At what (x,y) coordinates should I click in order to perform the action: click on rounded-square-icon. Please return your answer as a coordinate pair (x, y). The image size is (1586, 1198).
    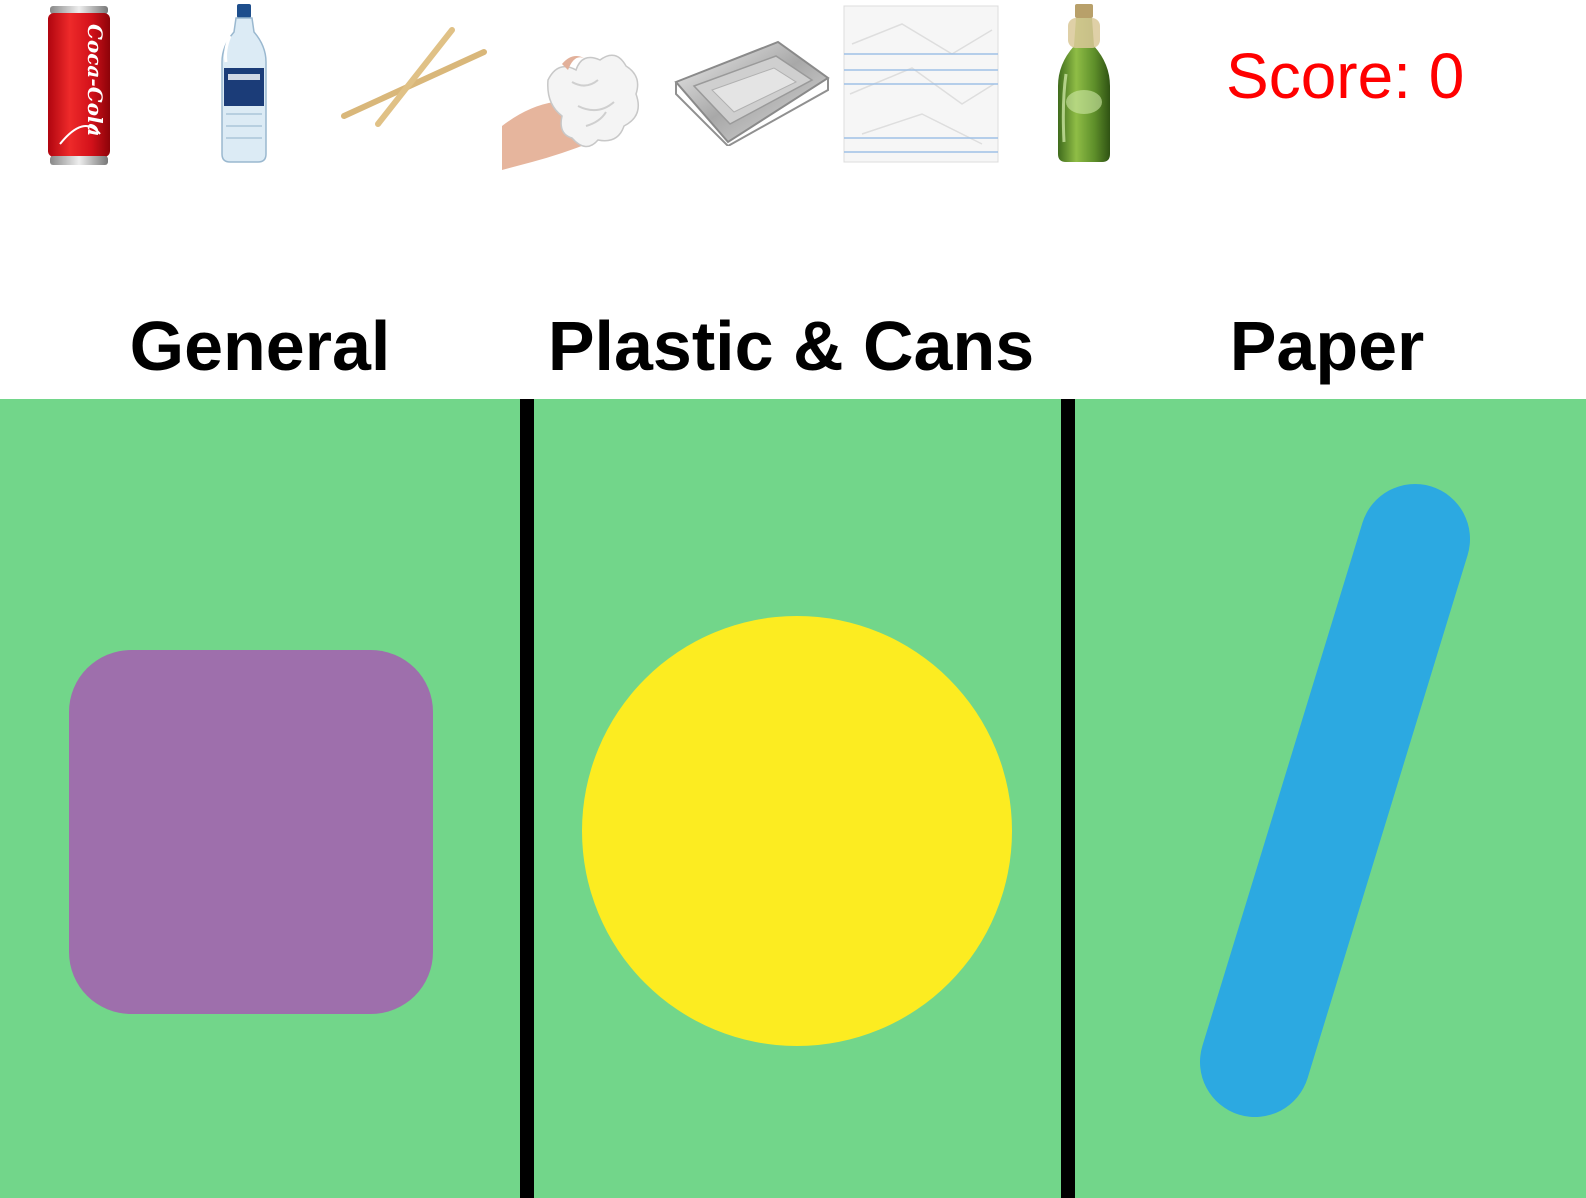
    Looking at the image, I should click on (251, 832).